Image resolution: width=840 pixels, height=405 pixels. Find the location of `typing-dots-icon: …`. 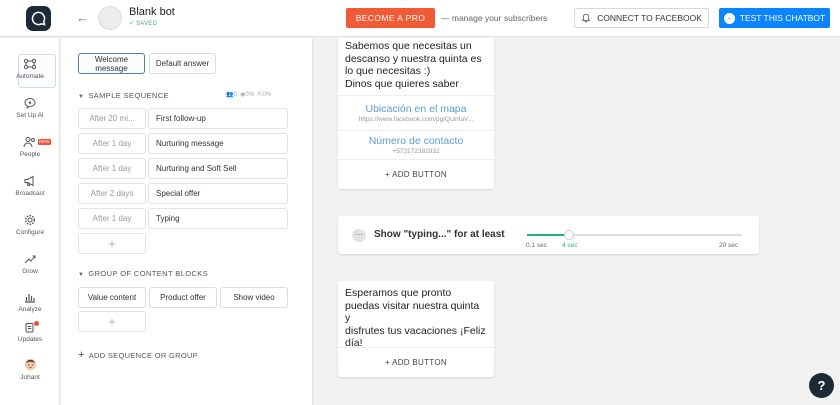

typing-dots-icon: … is located at coordinates (359, 235).